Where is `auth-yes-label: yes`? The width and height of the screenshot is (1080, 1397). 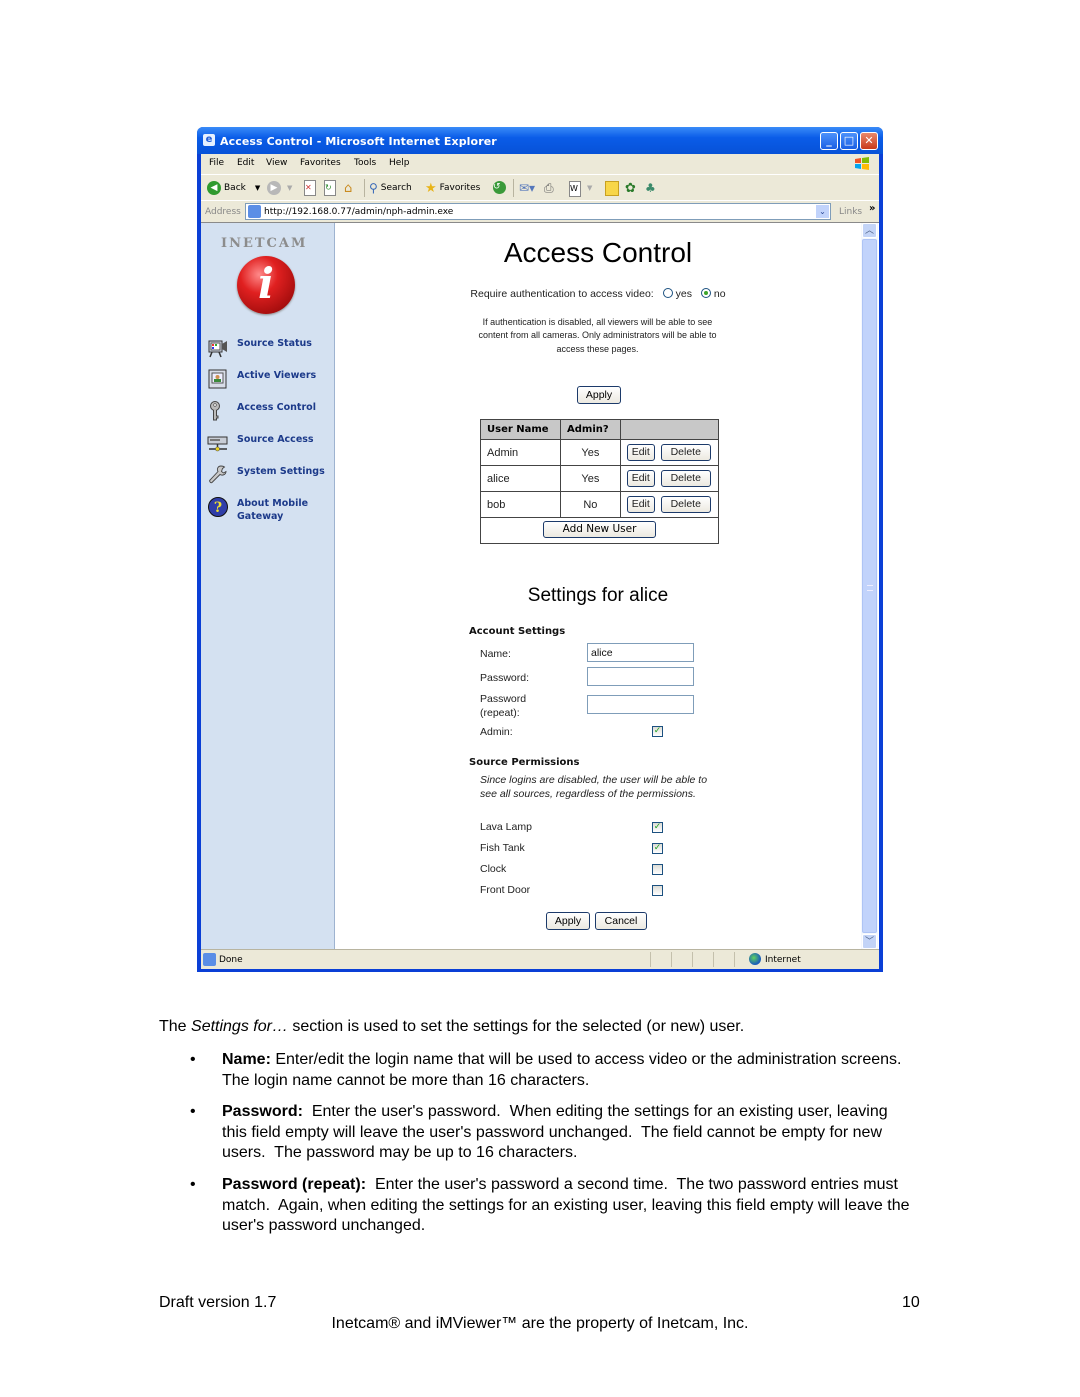 auth-yes-label: yes is located at coordinates (683, 294).